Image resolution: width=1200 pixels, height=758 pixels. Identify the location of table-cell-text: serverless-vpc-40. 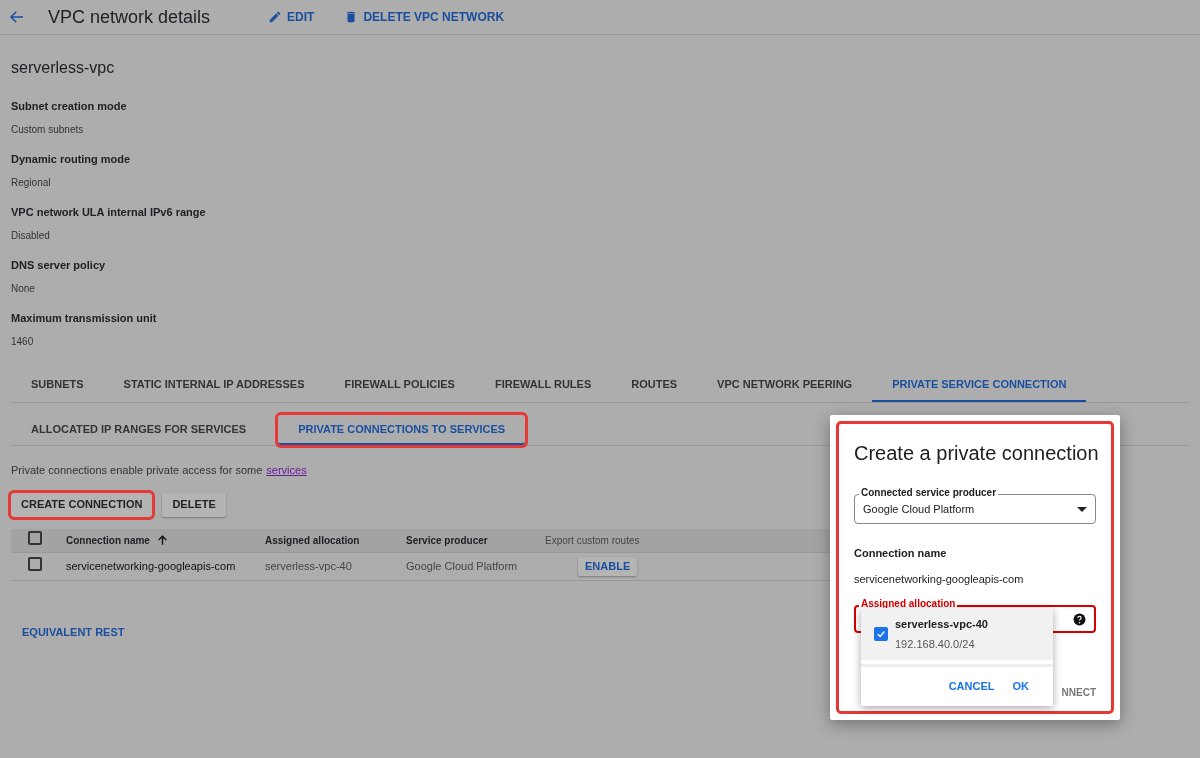
(309, 566).